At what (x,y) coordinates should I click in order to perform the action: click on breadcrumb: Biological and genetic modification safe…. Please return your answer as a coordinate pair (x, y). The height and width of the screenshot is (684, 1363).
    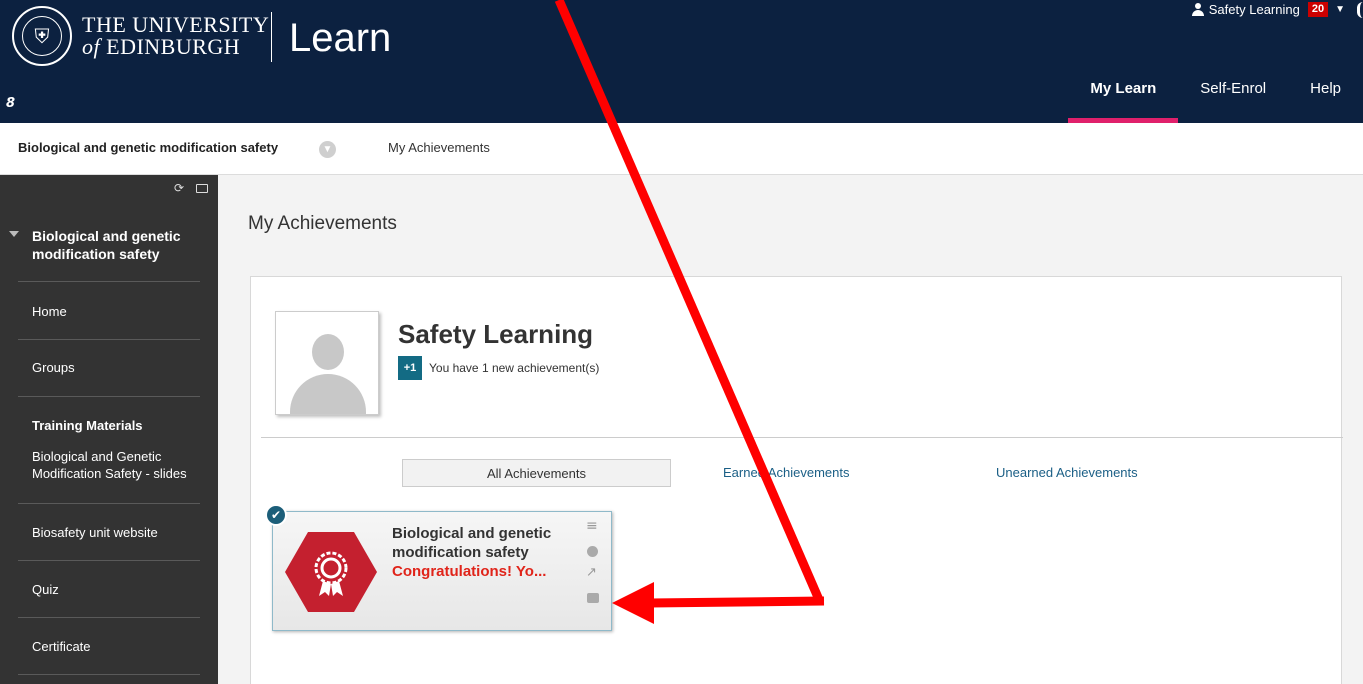
    Looking at the image, I should click on (681, 149).